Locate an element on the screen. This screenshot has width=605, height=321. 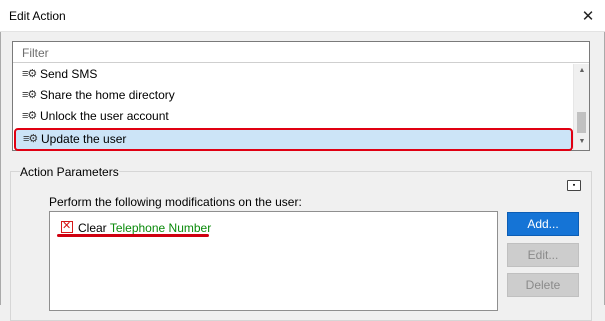
scrollbar-thumb is located at coordinates (581, 122).